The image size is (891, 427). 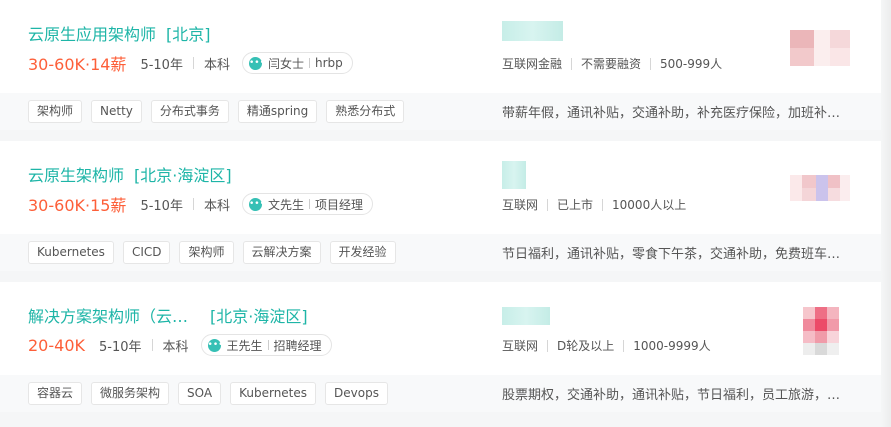 What do you see at coordinates (285, 63) in the screenshot?
I see `recruiter-name: 闫女士` at bounding box center [285, 63].